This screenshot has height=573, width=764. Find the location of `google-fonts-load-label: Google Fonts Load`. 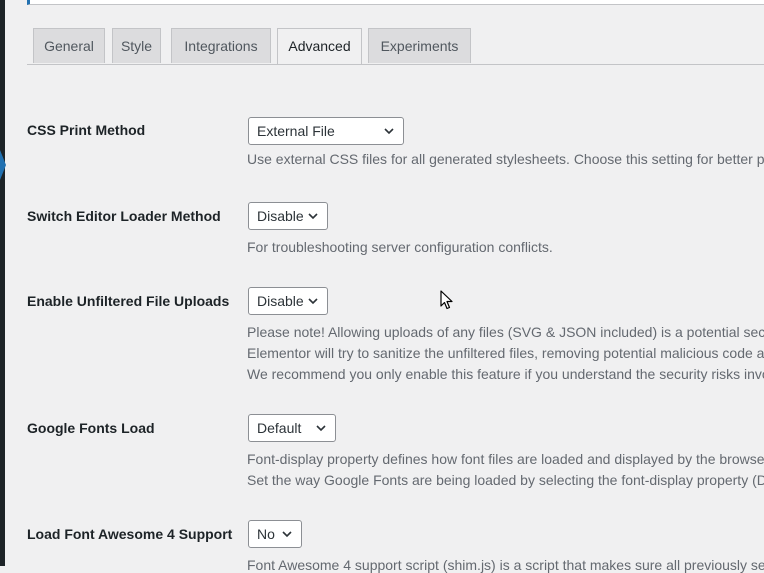

google-fonts-load-label: Google Fonts Load is located at coordinates (91, 428).